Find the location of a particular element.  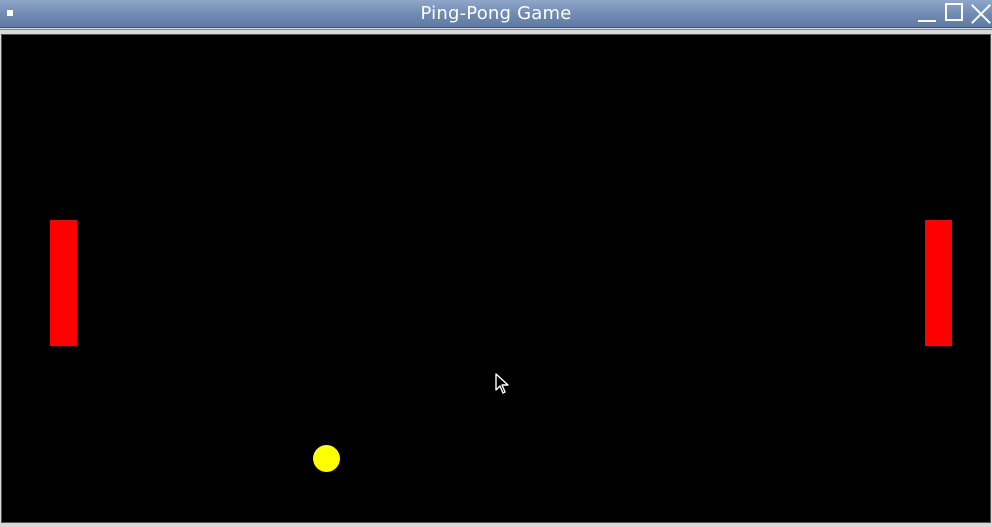

ball is located at coordinates (326, 458).